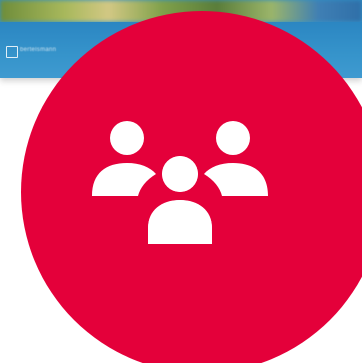 This screenshot has height=363, width=362. Describe the element at coordinates (12, 52) in the screenshot. I see `banner-logo-icon` at that location.